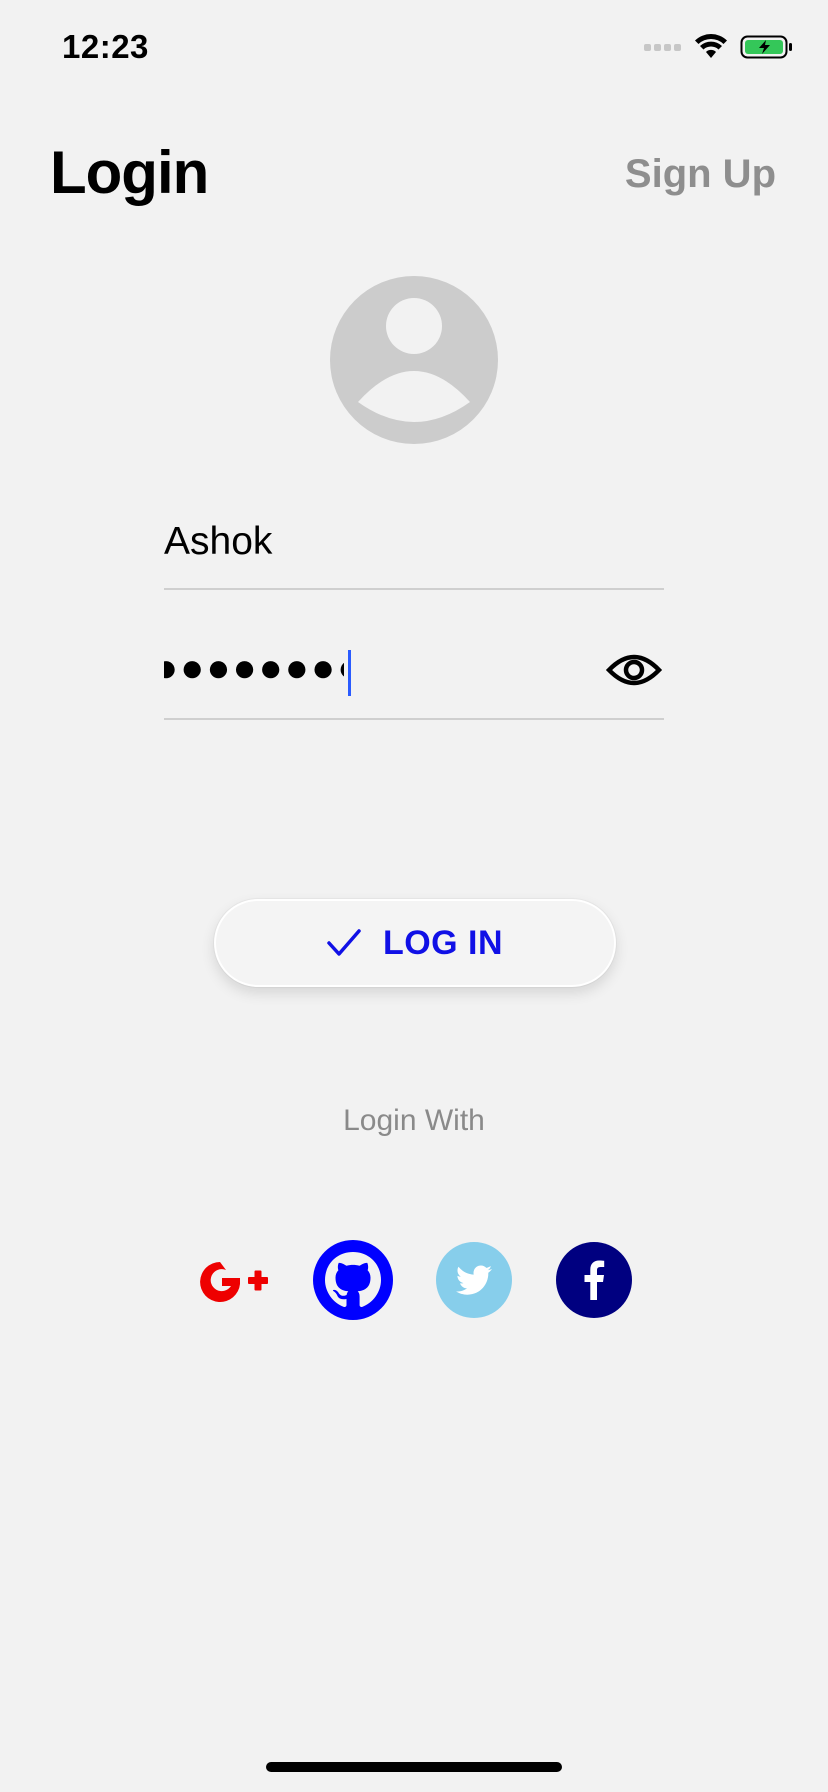  Describe the element at coordinates (414, 1767) in the screenshot. I see `home-indicator` at that location.